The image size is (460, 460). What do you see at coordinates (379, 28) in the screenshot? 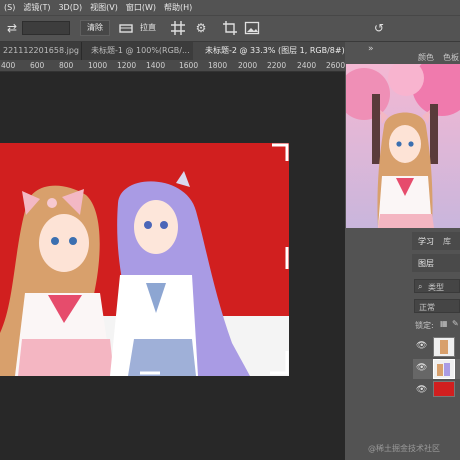
I see `reset-icon: ↺` at bounding box center [379, 28].